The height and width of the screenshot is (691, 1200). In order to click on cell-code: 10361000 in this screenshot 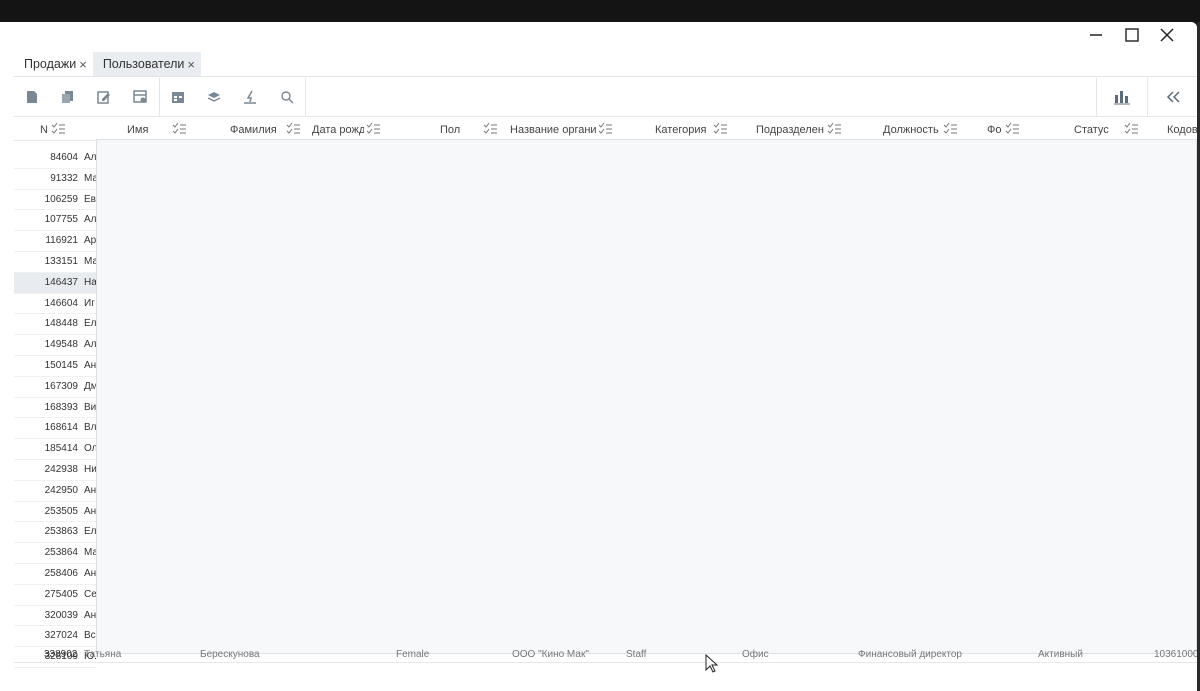, I will do `click(1175, 654)`.